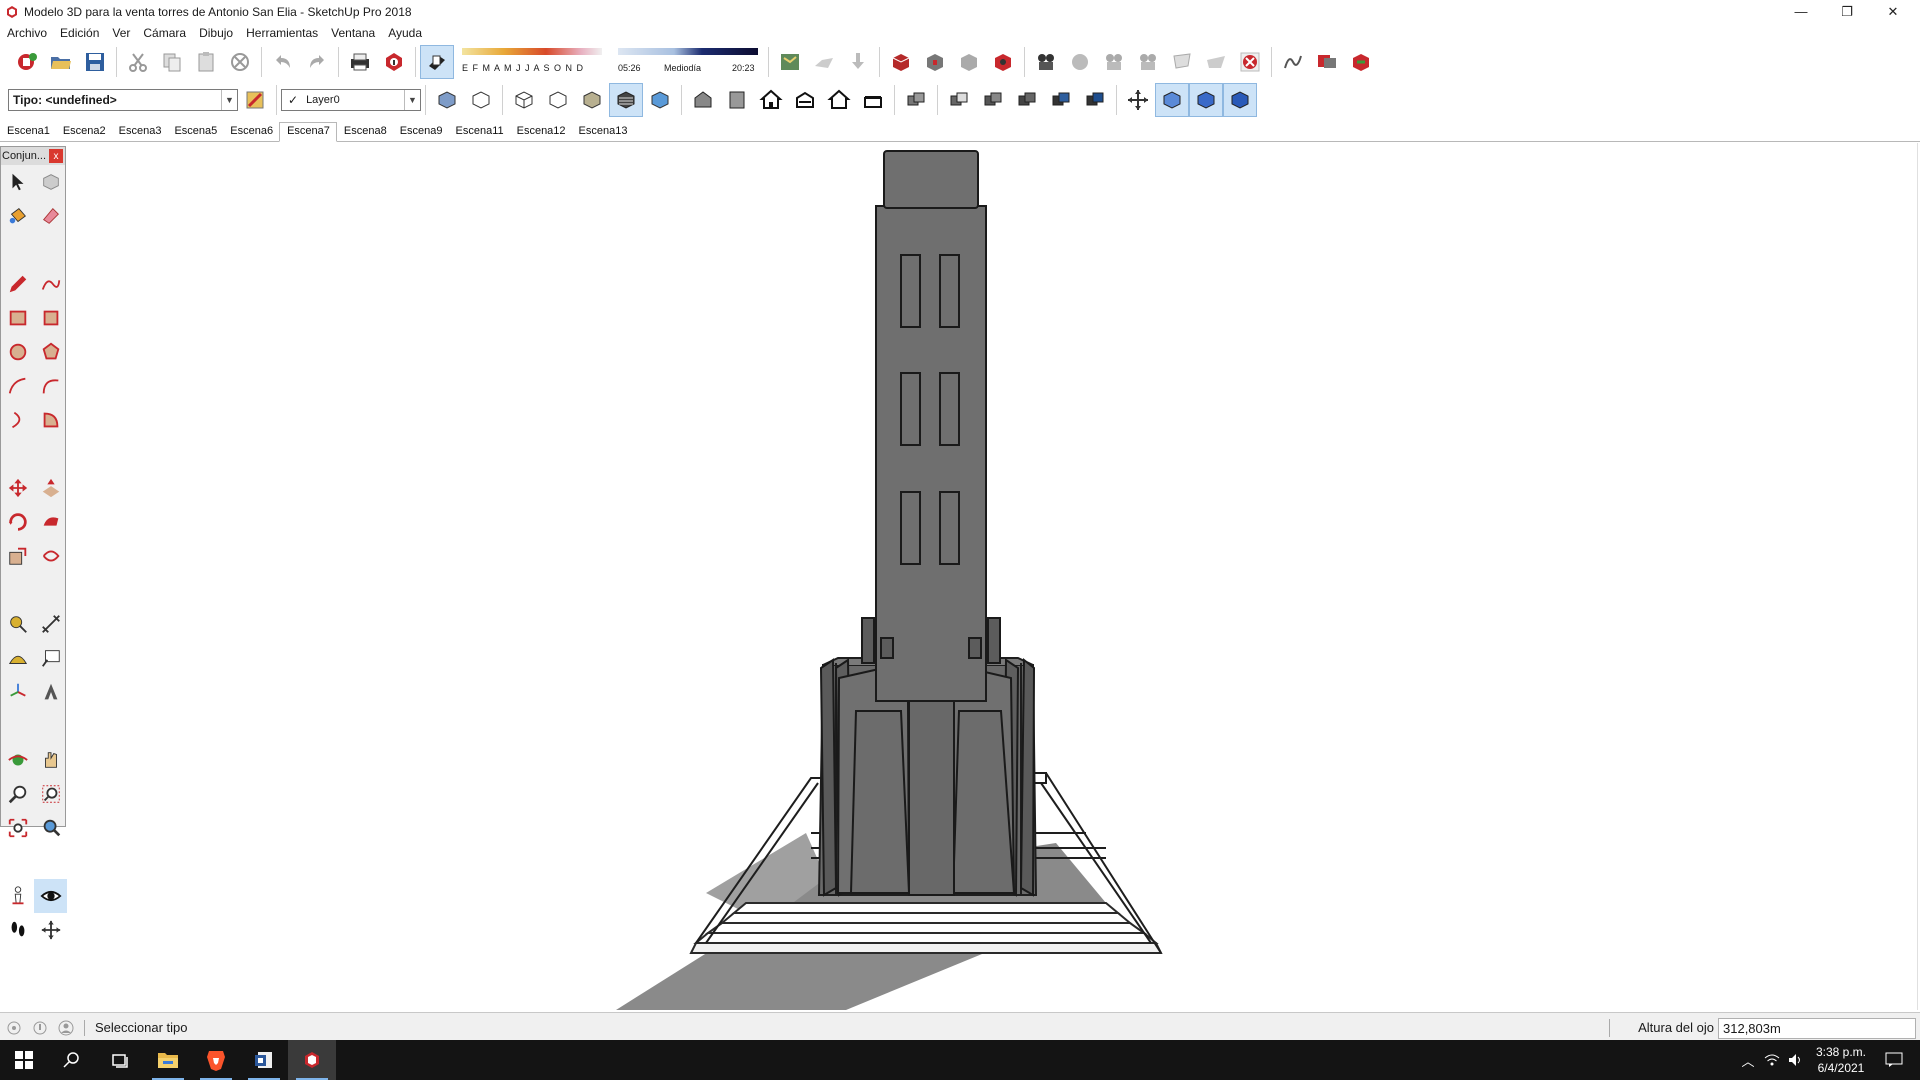  I want to click on scene-tab: Escena12, so click(541, 133).